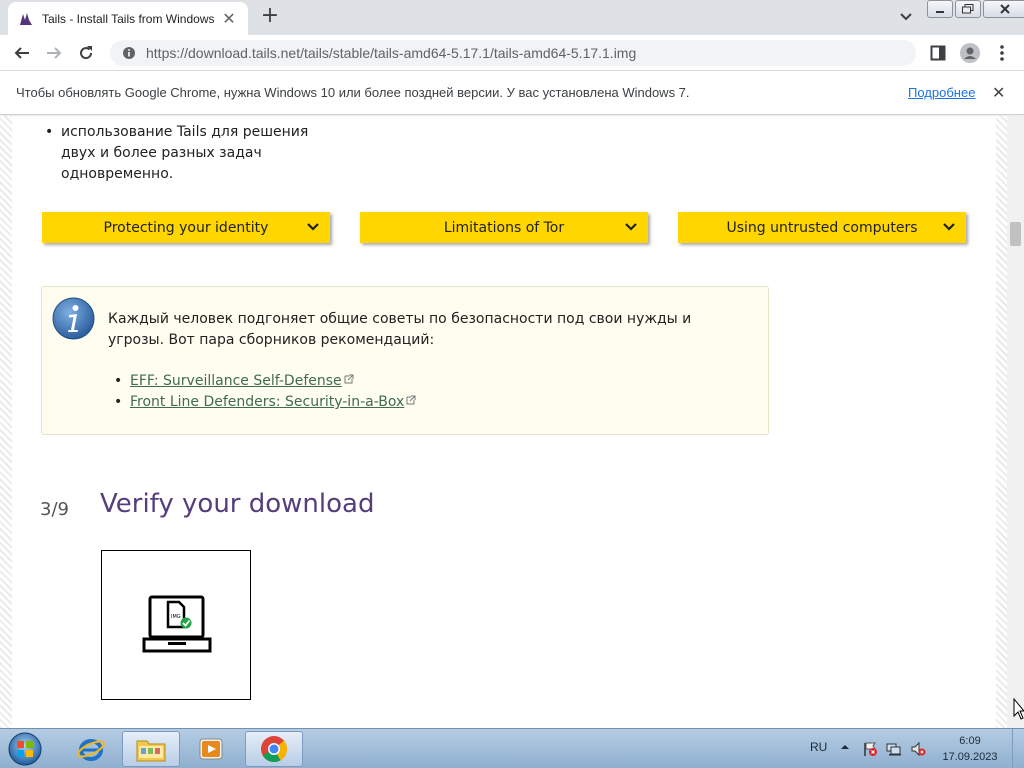 This screenshot has height=768, width=1024. Describe the element at coordinates (6, 422) in the screenshot. I see `left-decor-stripe` at that location.